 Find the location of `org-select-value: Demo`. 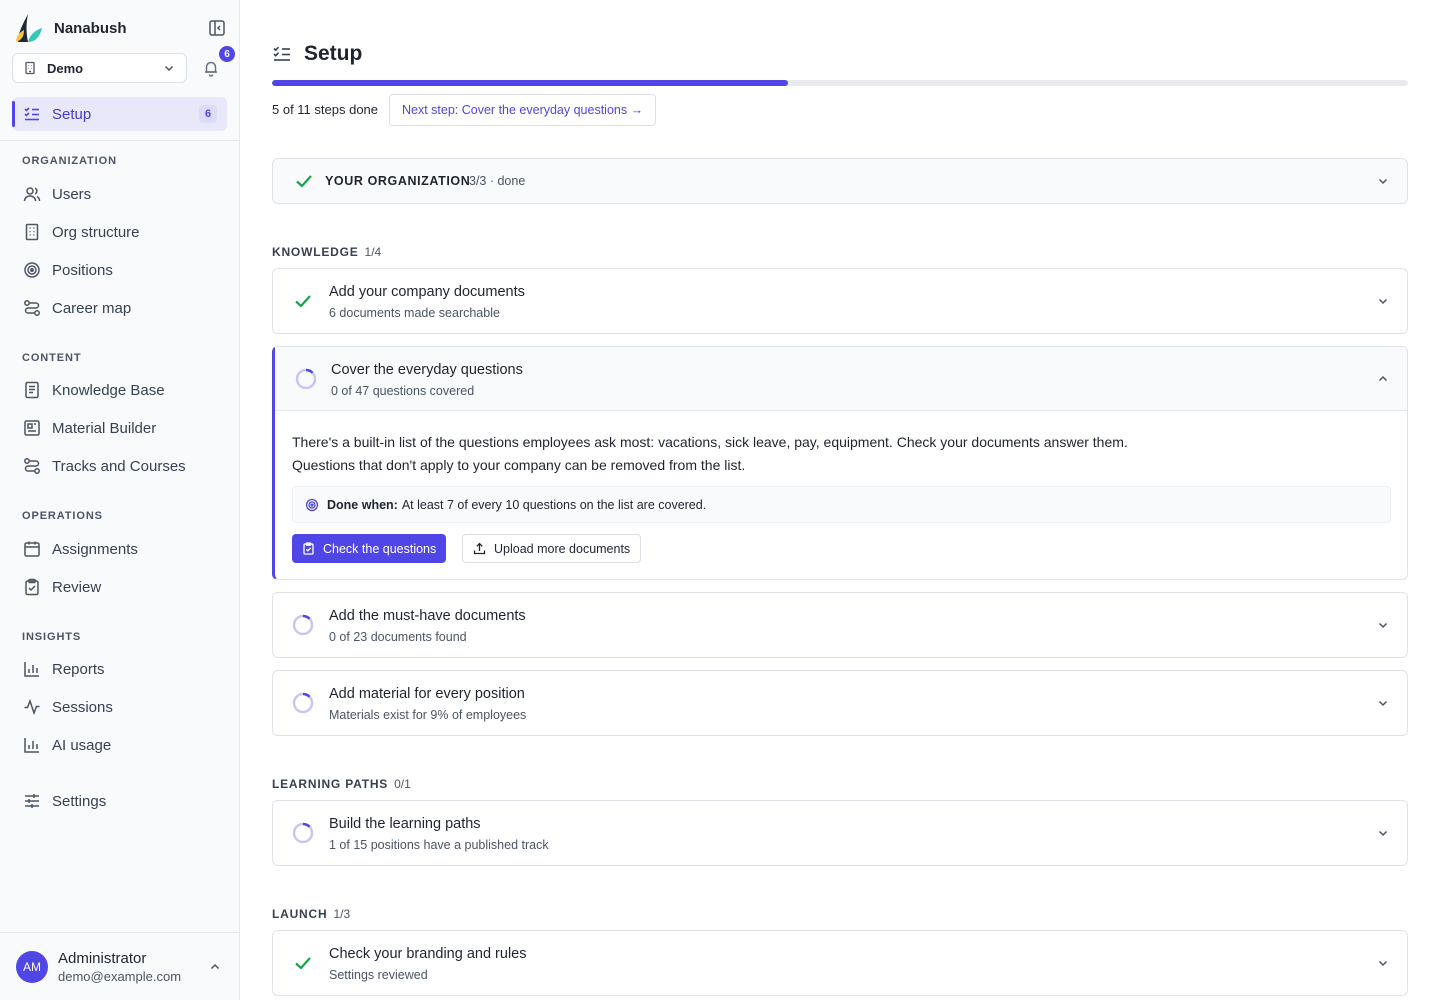

org-select-value: Demo is located at coordinates (65, 68).